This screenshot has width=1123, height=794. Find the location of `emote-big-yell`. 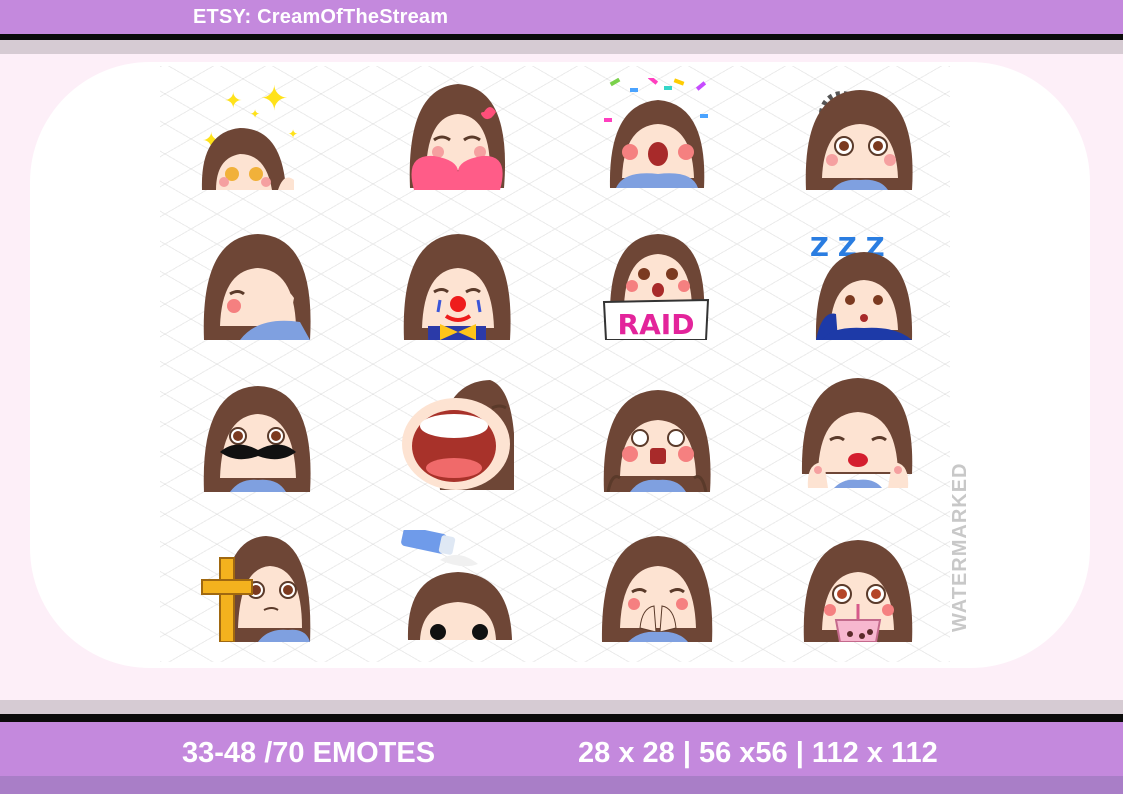

emote-big-yell is located at coordinates (457, 435).